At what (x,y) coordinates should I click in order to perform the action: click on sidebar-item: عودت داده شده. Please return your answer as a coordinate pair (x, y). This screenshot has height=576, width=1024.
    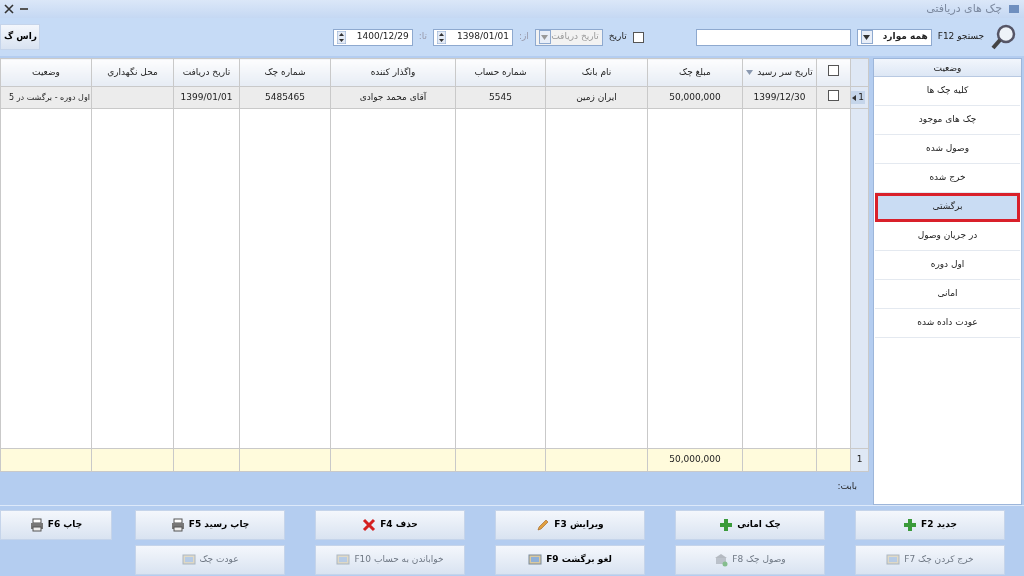
    Looking at the image, I should click on (947, 323).